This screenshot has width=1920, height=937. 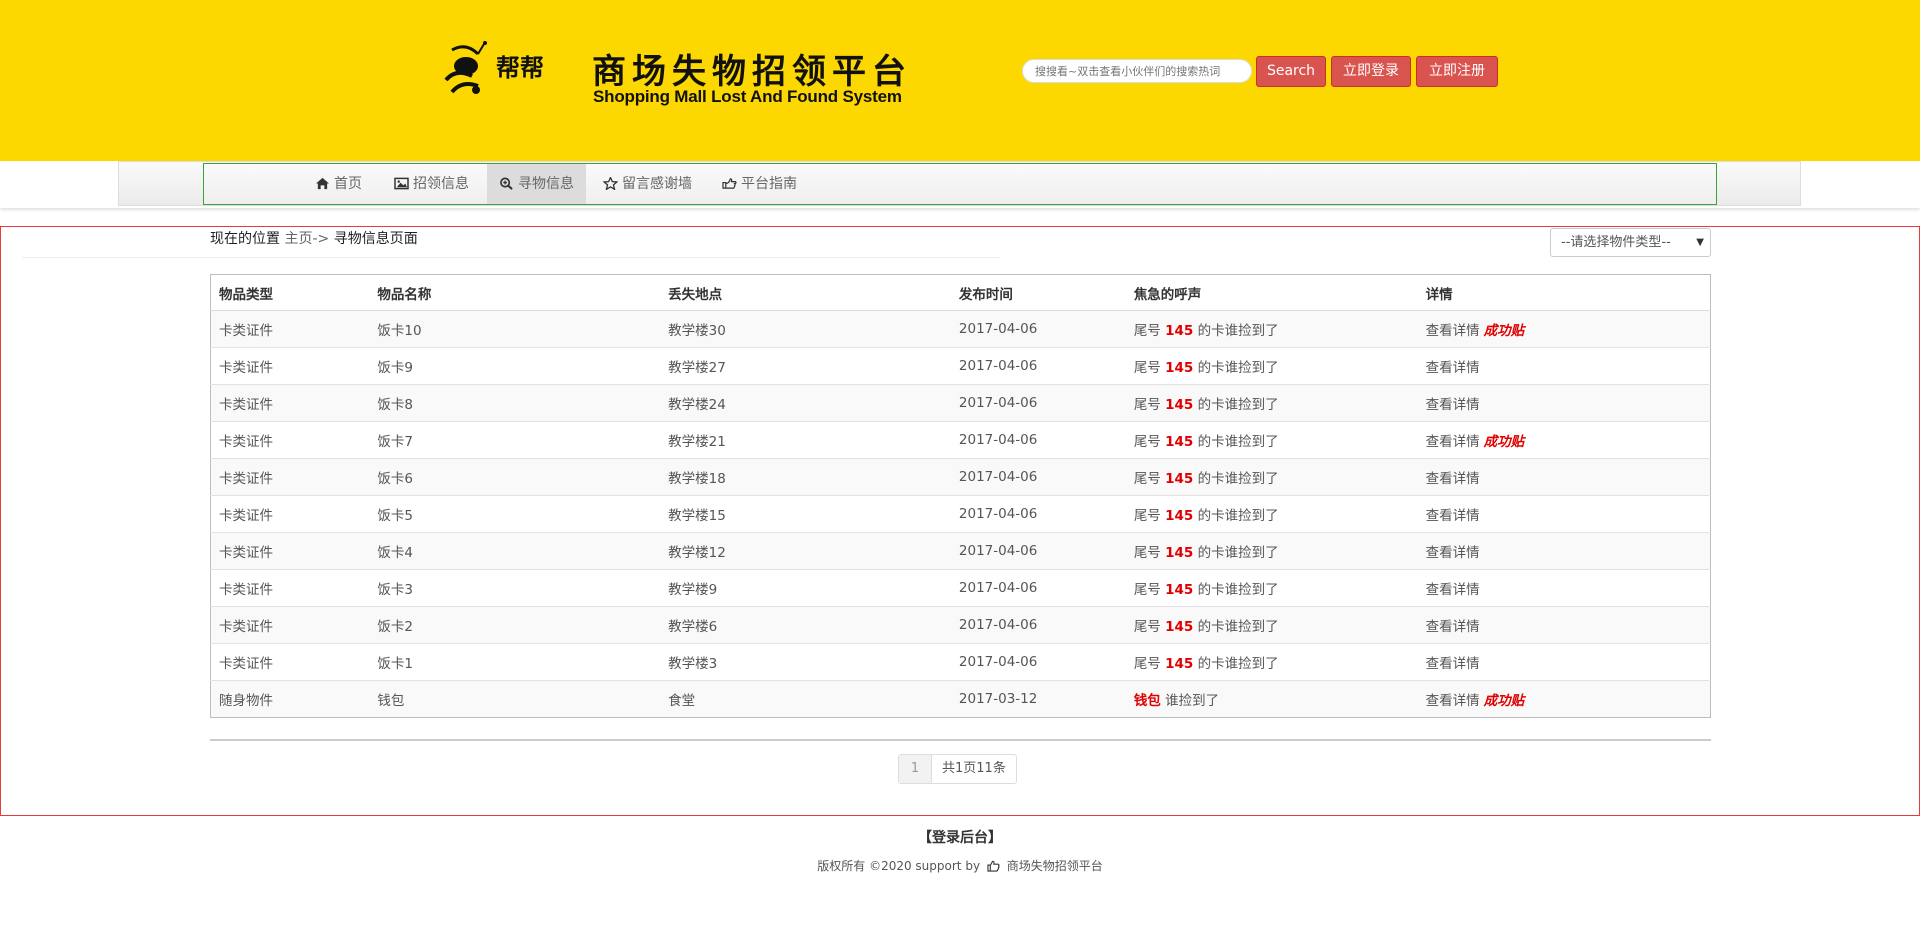 I want to click on hand-right-icon, so click(x=729, y=183).